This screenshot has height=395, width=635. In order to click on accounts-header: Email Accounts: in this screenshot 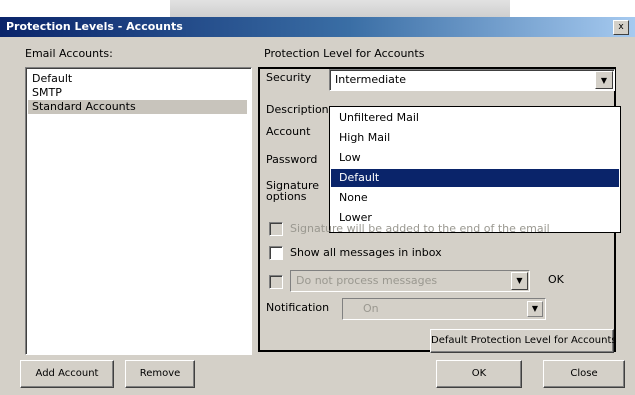, I will do `click(69, 53)`.